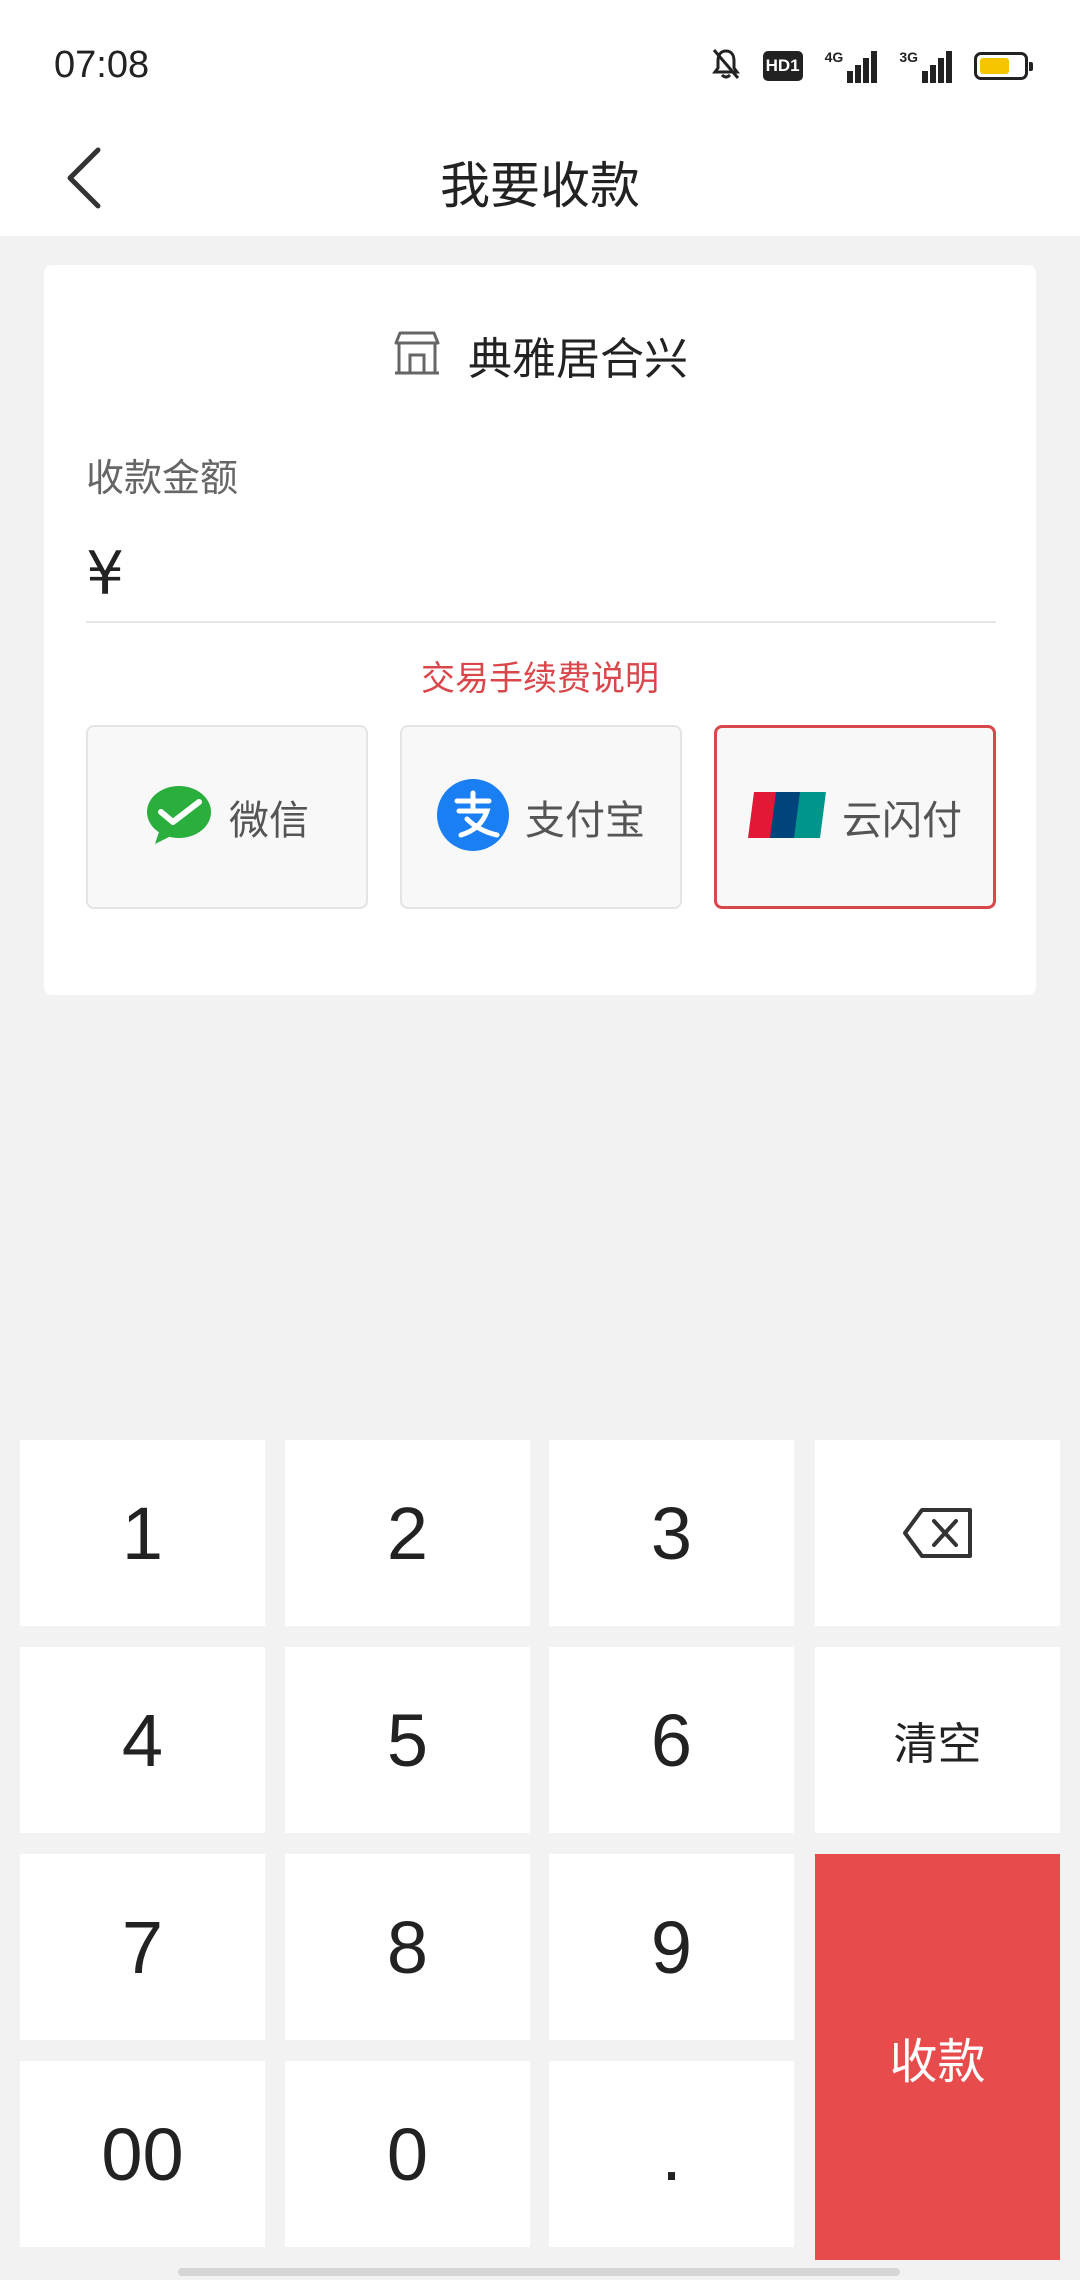  Describe the element at coordinates (671, 1947) in the screenshot. I see `key-9: 9` at that location.